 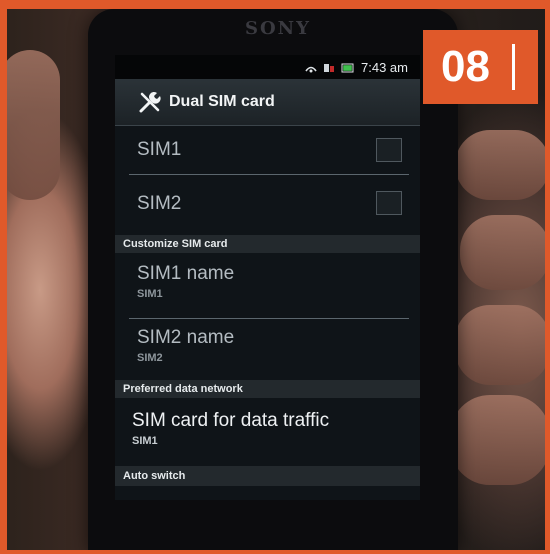 I want to click on section-header-customize: Customize SIM card, so click(x=267, y=244).